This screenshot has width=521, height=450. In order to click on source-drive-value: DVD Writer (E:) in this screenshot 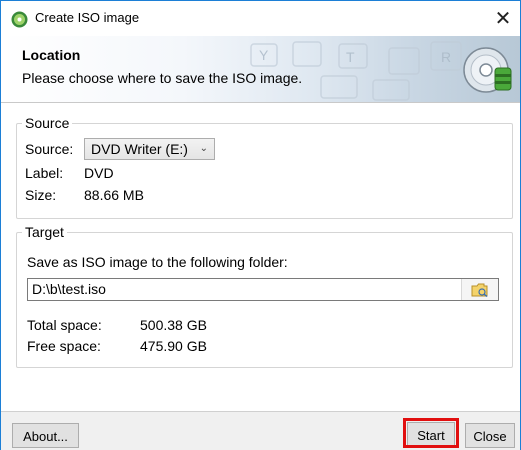, I will do `click(139, 149)`.